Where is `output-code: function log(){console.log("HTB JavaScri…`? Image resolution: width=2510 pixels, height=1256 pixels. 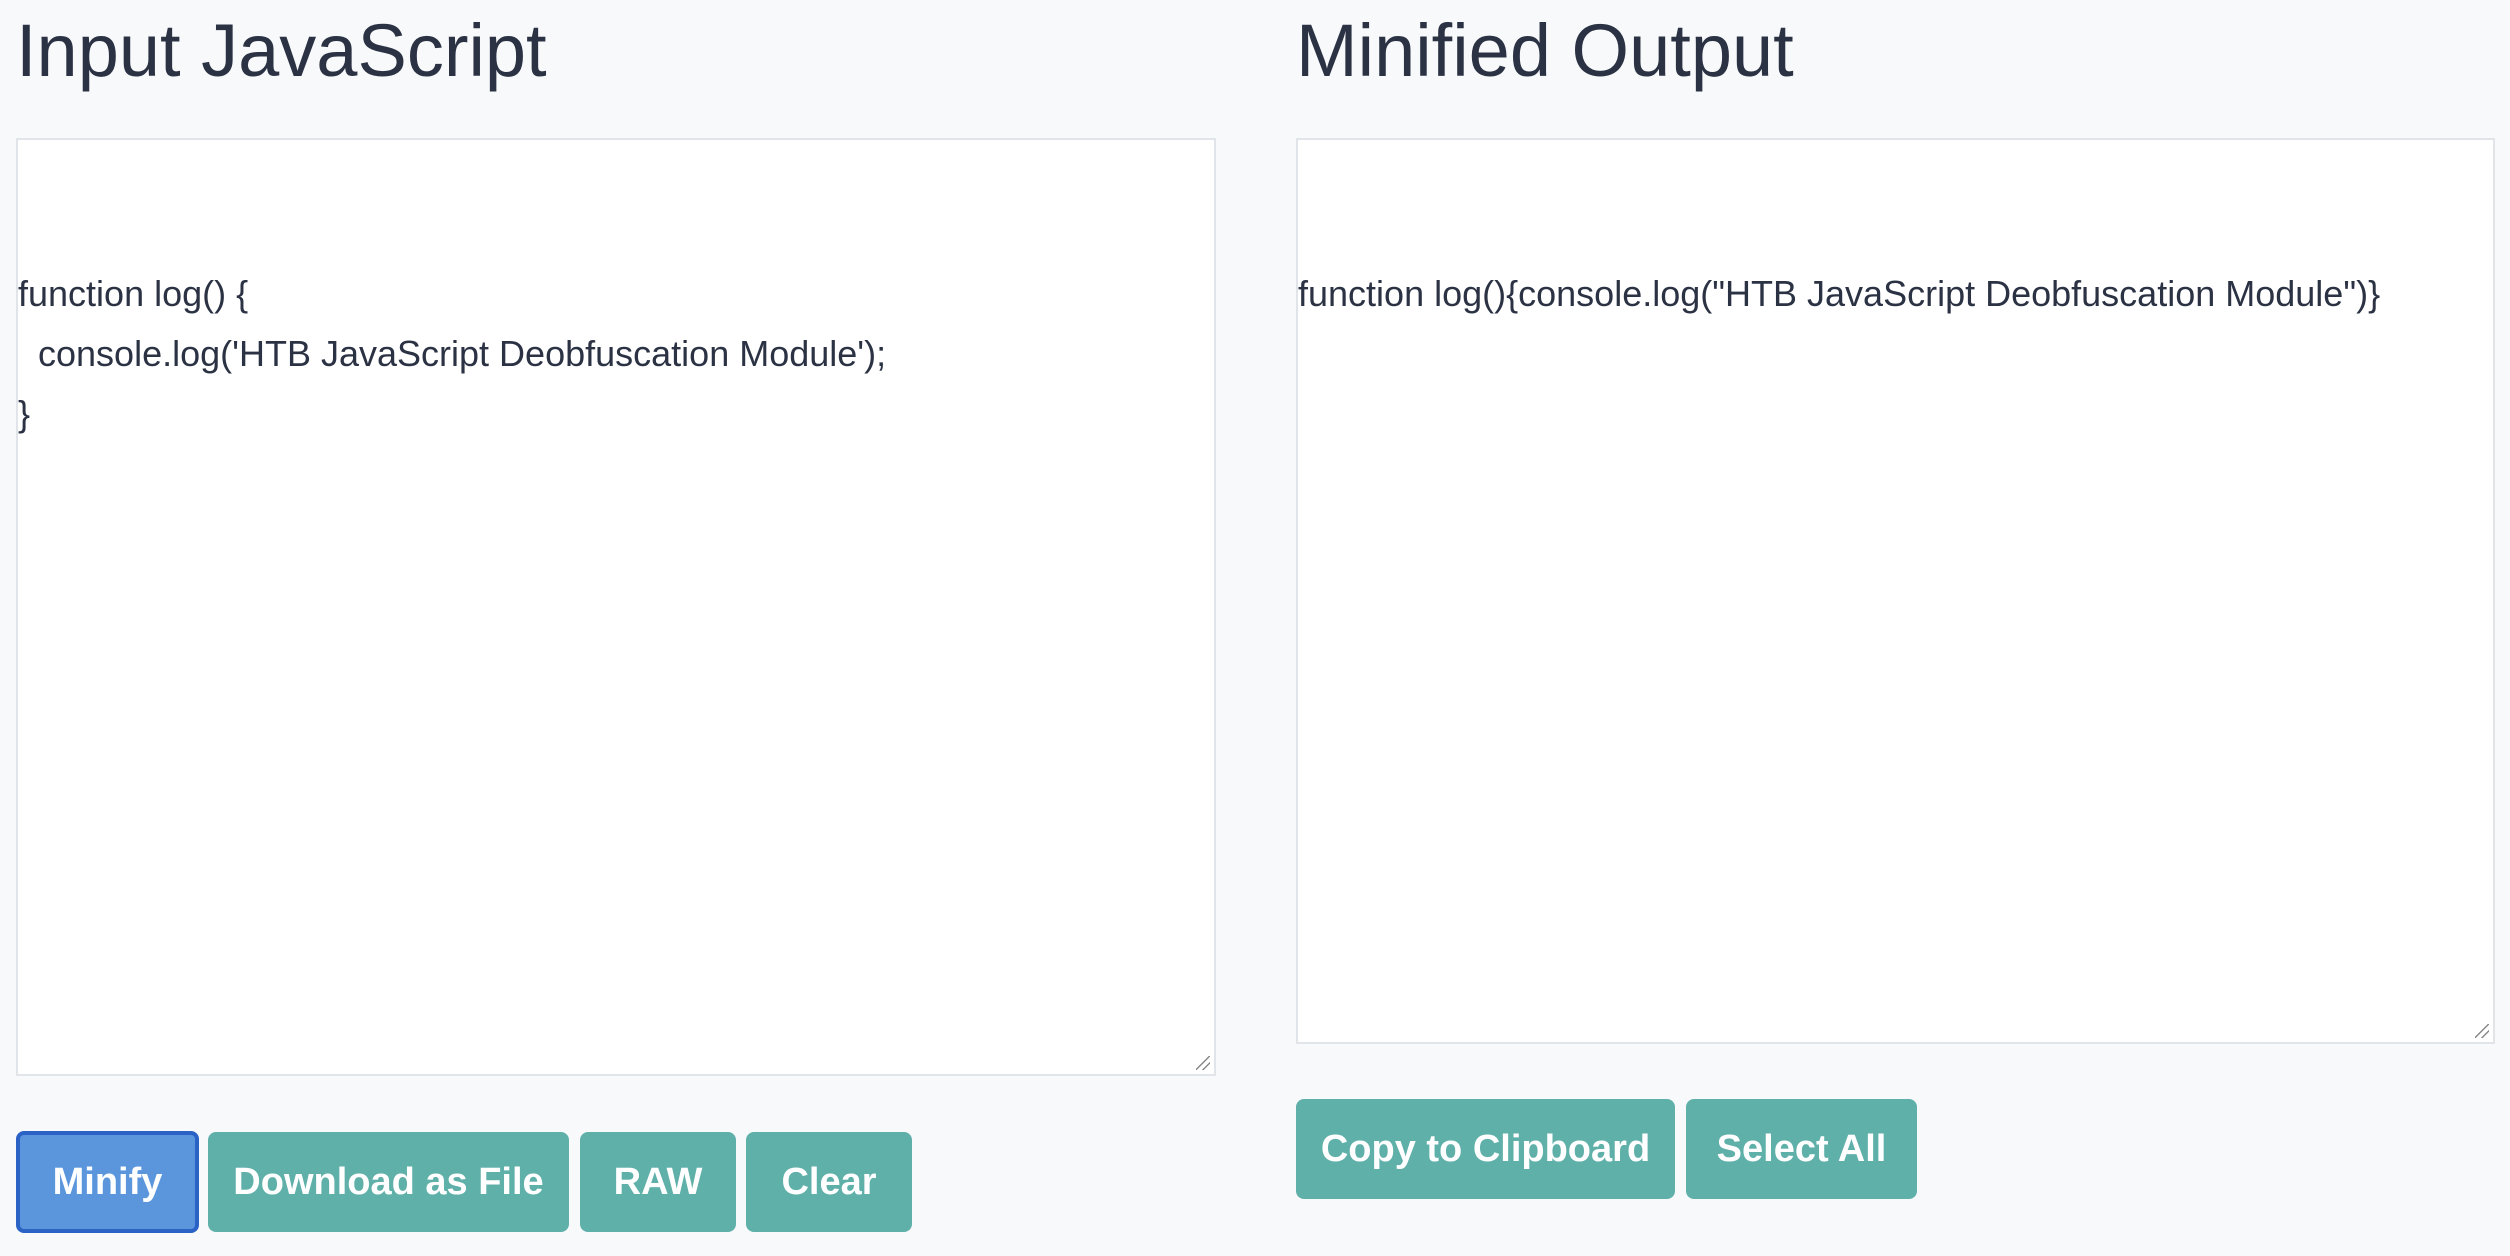
output-code: function log(){console.log("HTB JavaScri… is located at coordinates (1895, 292).